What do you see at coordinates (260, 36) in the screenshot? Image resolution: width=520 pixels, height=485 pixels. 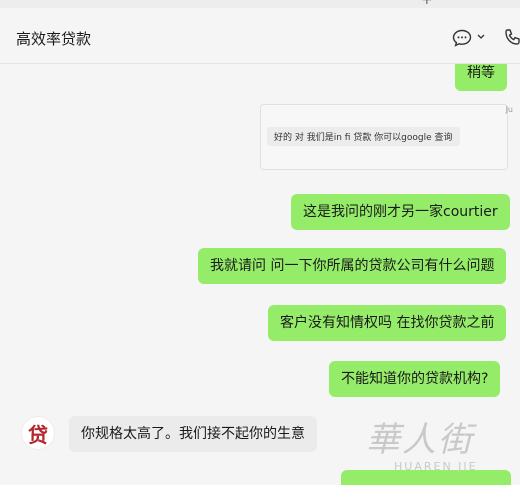 I see `chat-header: 高效率贷款` at bounding box center [260, 36].